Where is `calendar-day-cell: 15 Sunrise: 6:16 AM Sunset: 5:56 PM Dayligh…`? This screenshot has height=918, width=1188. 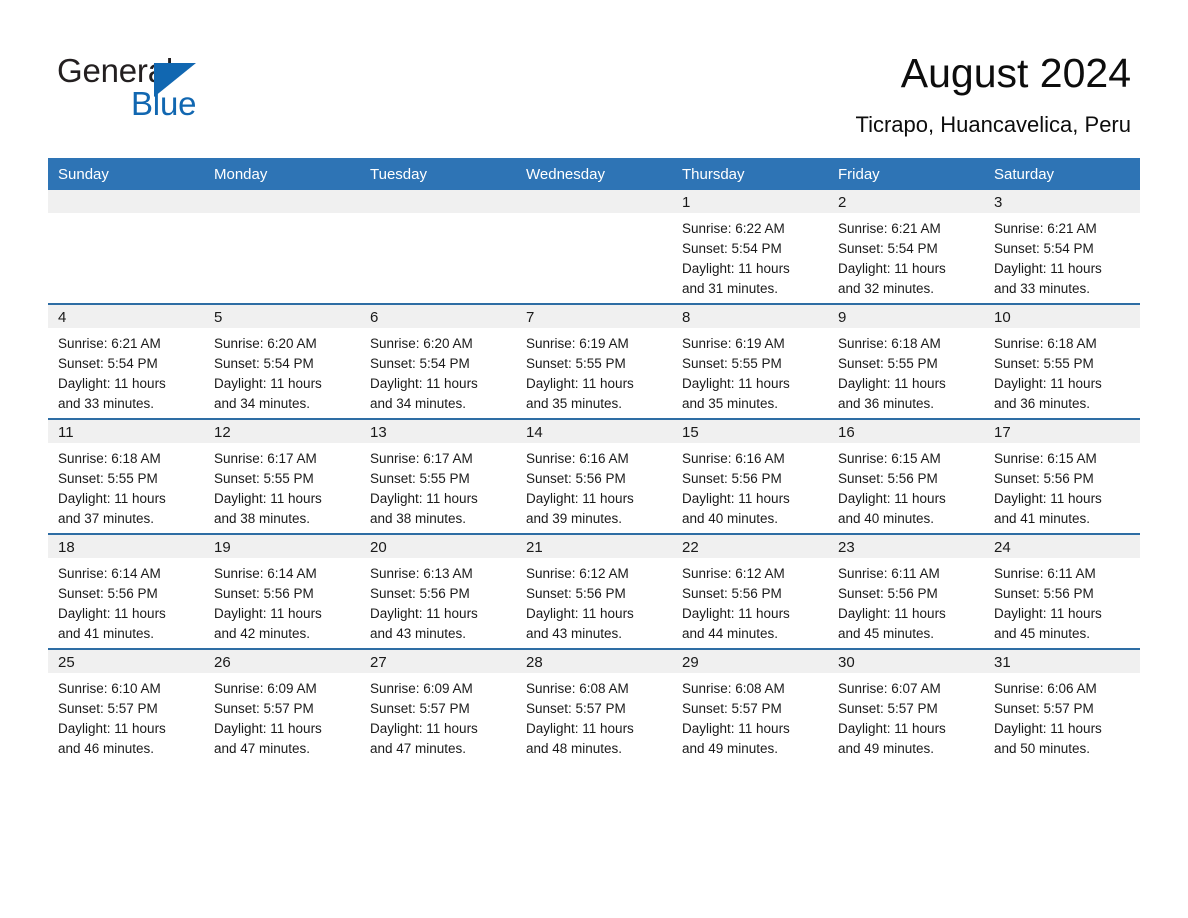 calendar-day-cell: 15 Sunrise: 6:16 AM Sunset: 5:56 PM Dayligh… is located at coordinates (750, 476).